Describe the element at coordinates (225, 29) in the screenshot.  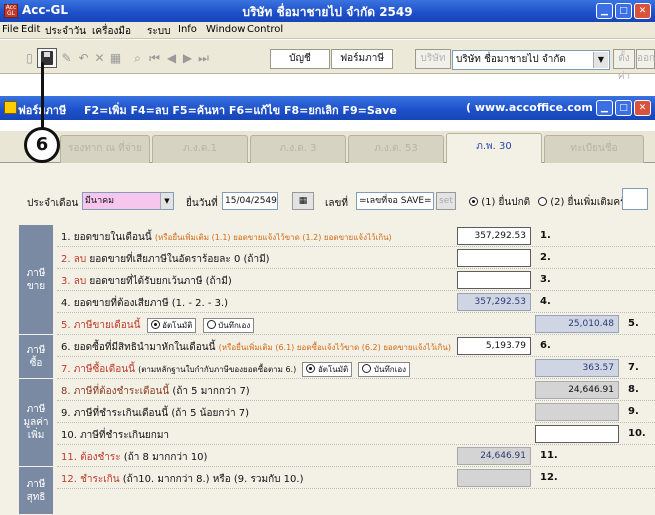
I see `menu-window: Window` at that location.